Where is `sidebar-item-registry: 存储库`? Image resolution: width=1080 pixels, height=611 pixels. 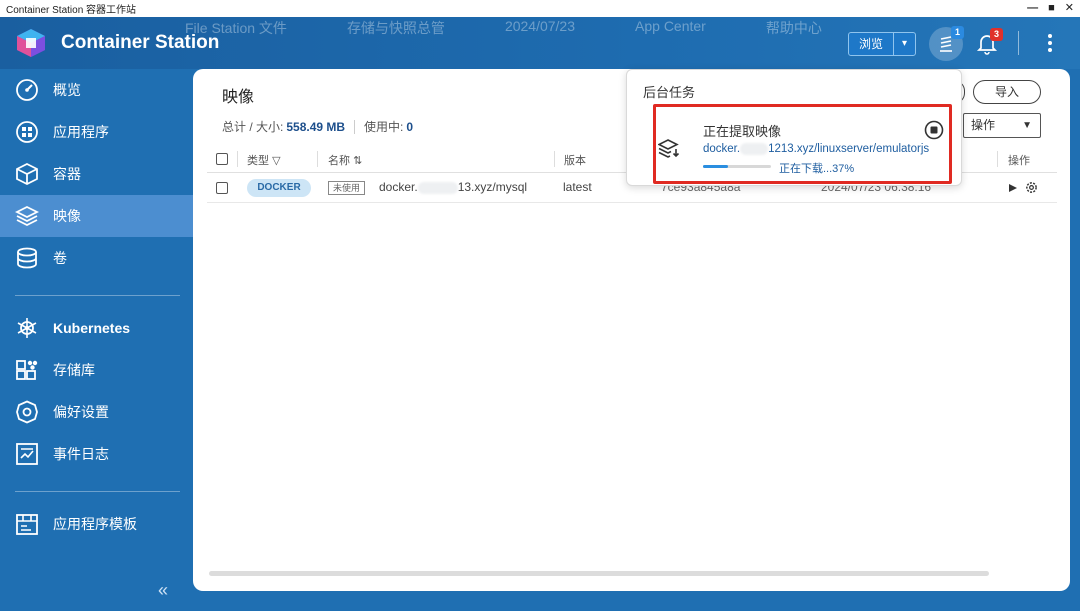
sidebar-item-registry: 存储库 is located at coordinates (96, 370).